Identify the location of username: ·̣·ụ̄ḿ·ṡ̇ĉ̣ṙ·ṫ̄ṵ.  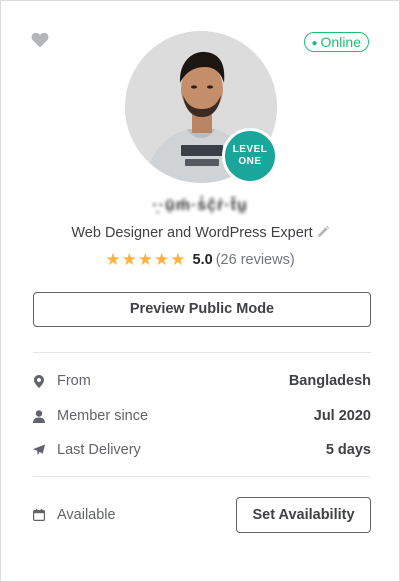
(200, 205).